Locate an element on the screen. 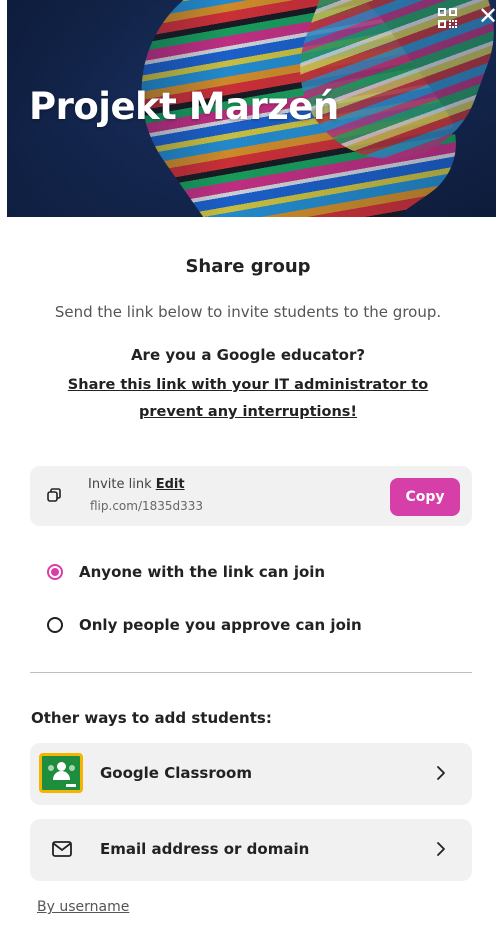 Image resolution: width=496 pixels, height=933 pixels. email-domain-option: Email address or domain is located at coordinates (251, 850).